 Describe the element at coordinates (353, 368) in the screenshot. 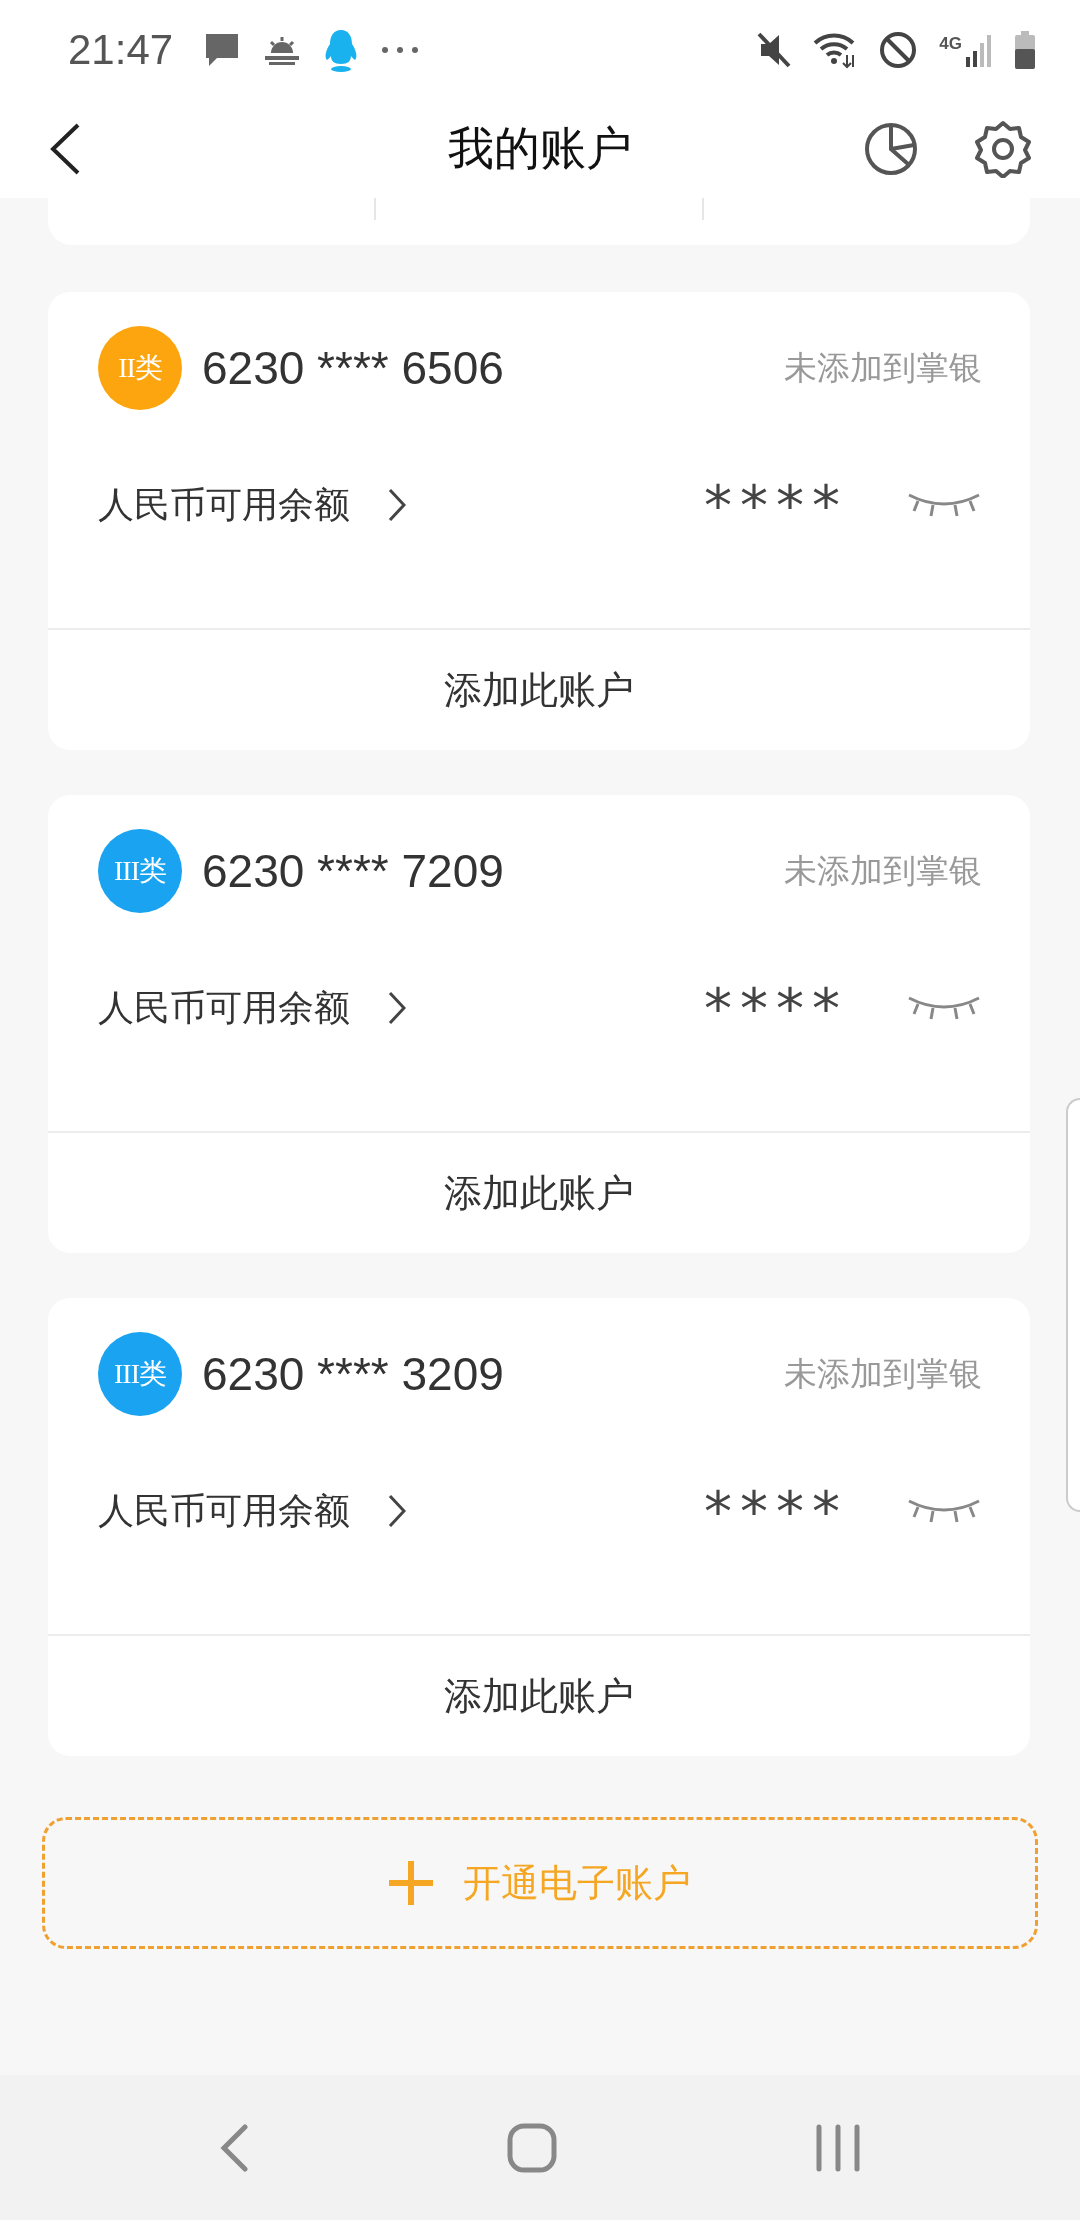

I see `account-number: 6230 **** 6506` at that location.